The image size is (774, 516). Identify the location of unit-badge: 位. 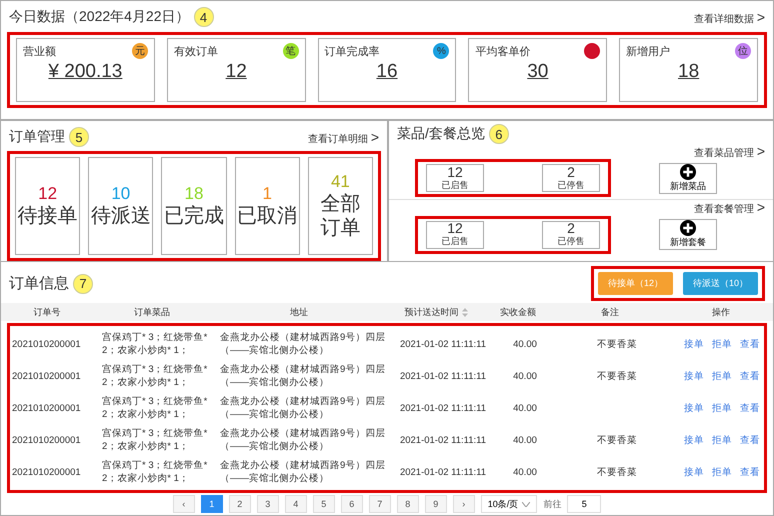
(742, 51).